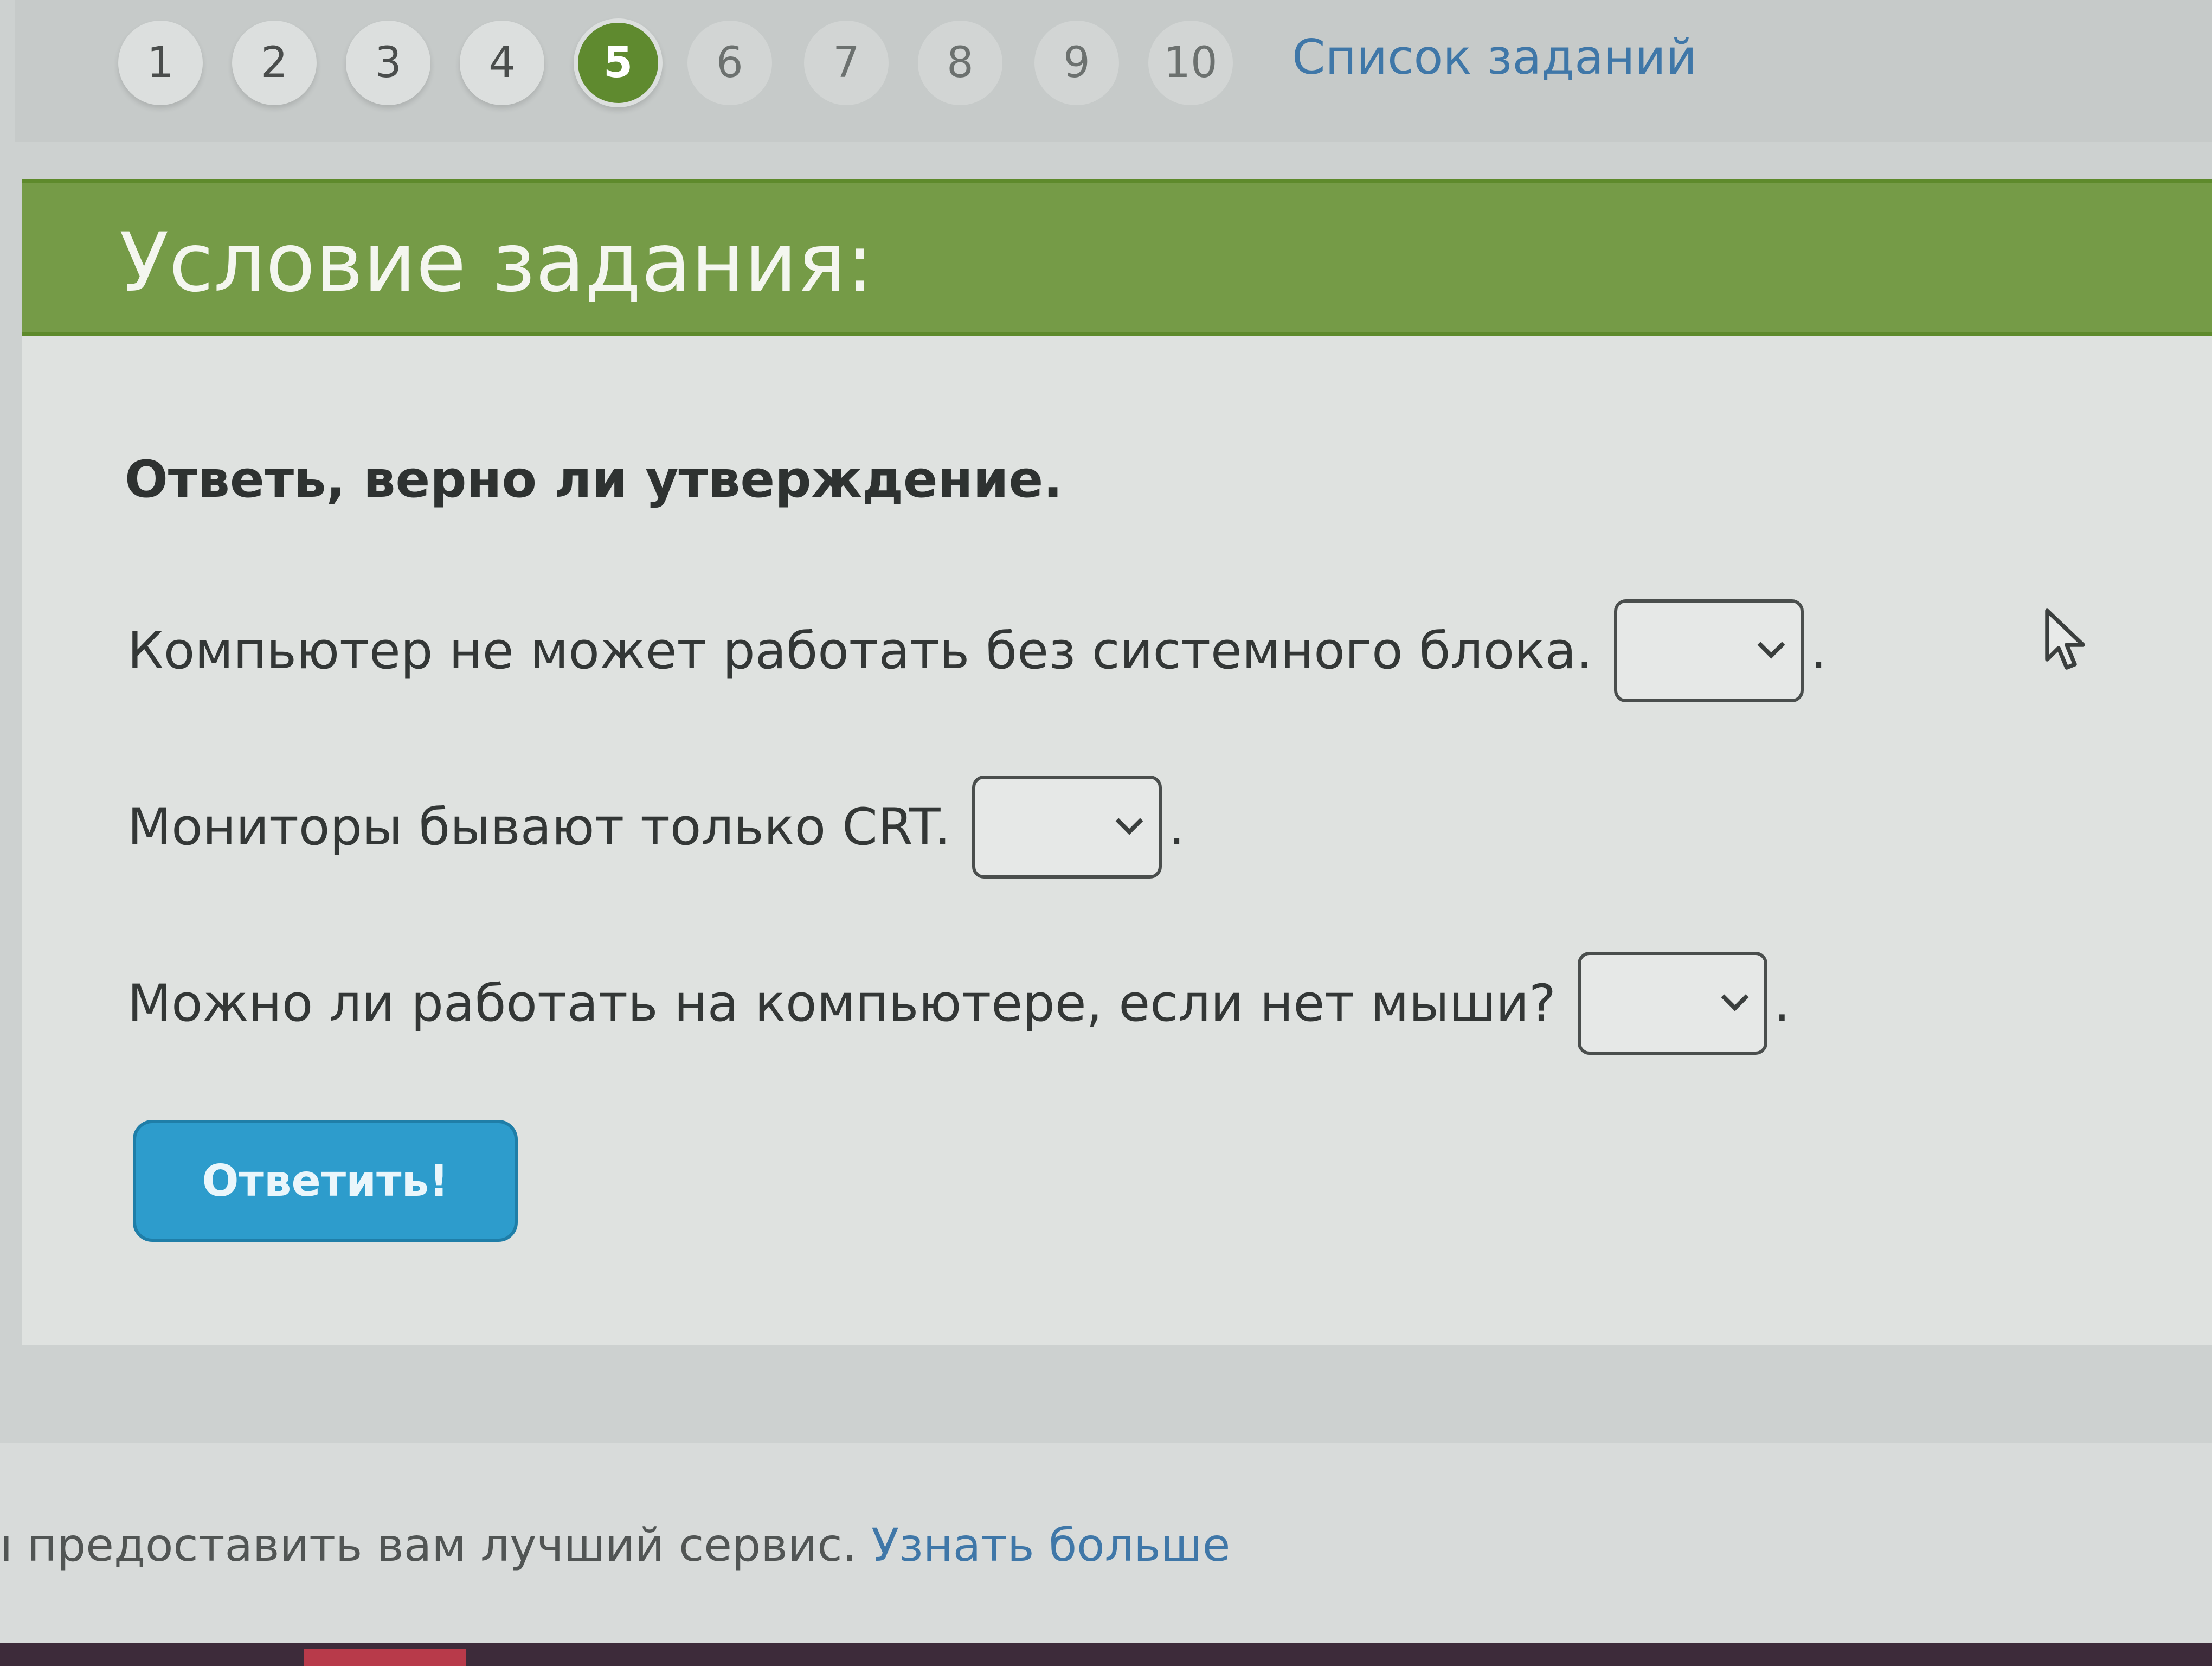 The image size is (2212, 1666). Describe the element at coordinates (435, 1545) in the screenshot. I see `cookie-notice-text: ı предоставить вам лучший сервис.` at that location.